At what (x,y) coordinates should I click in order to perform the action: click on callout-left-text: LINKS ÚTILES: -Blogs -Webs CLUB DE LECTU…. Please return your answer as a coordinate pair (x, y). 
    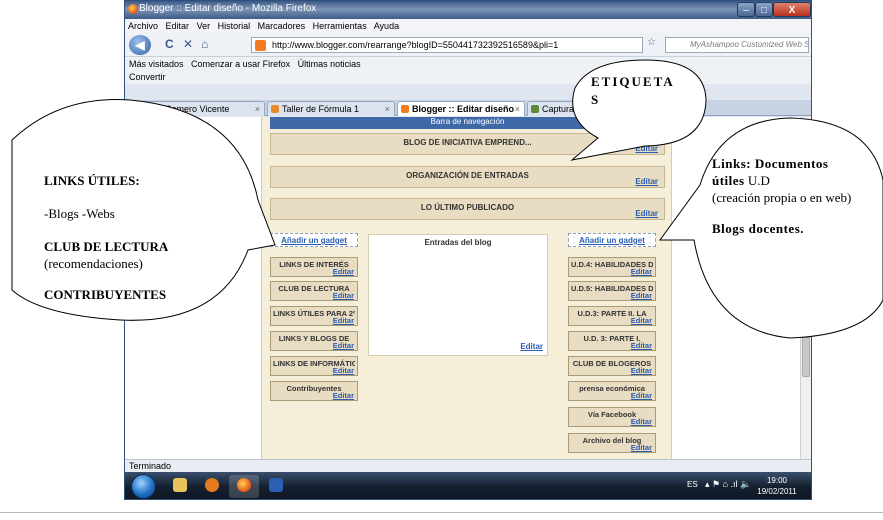
    Looking at the image, I should click on (144, 237).